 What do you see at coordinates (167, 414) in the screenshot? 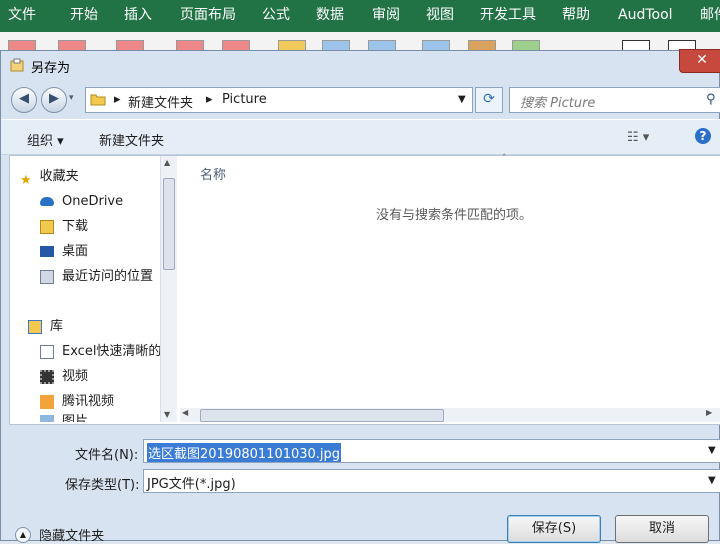
I see `scroll-down-icon: ▼` at bounding box center [167, 414].